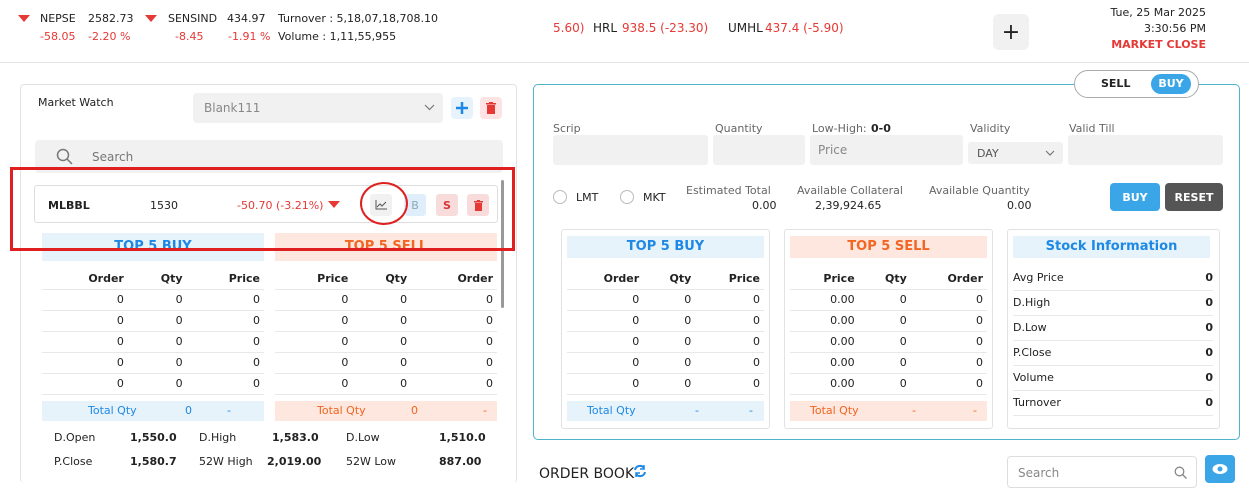 The height and width of the screenshot is (488, 1249). What do you see at coordinates (109, 36) in the screenshot?
I see `nepse-pct: -2.20 %` at bounding box center [109, 36].